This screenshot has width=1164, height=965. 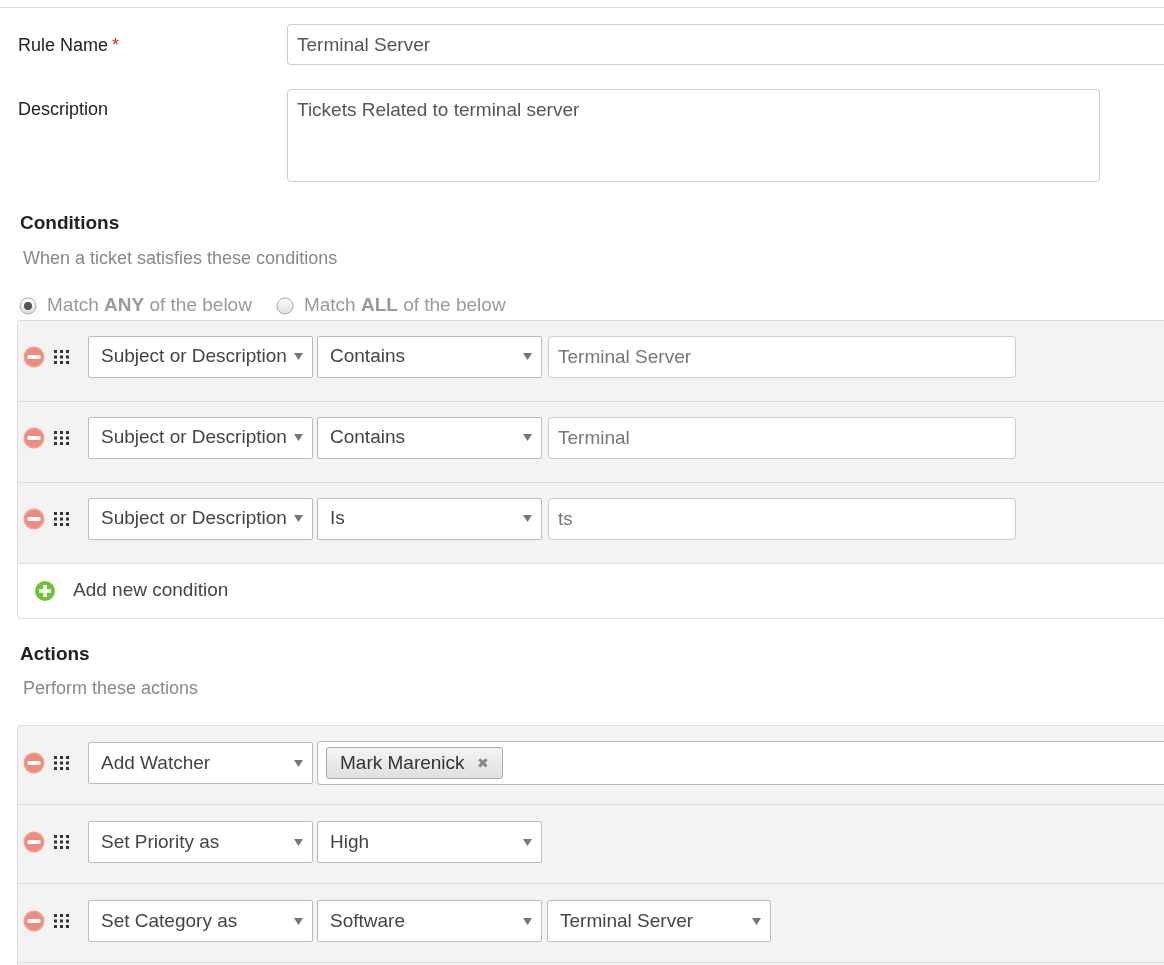 What do you see at coordinates (725, 44) in the screenshot?
I see `rule-name-field: Terminal Server` at bounding box center [725, 44].